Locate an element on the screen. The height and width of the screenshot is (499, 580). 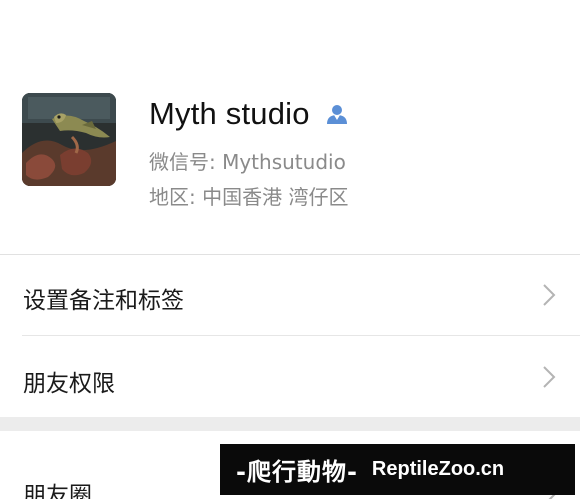
watermark-site: ReptileZoo.cn is located at coordinates (438, 469).